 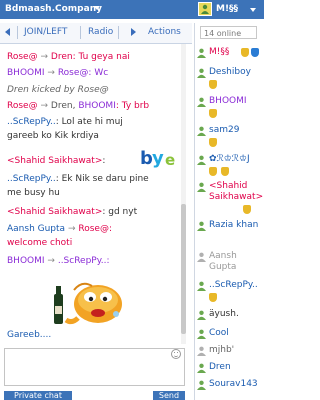 What do you see at coordinates (133, 32) in the screenshot?
I see `chevron-right-icon` at bounding box center [133, 32].